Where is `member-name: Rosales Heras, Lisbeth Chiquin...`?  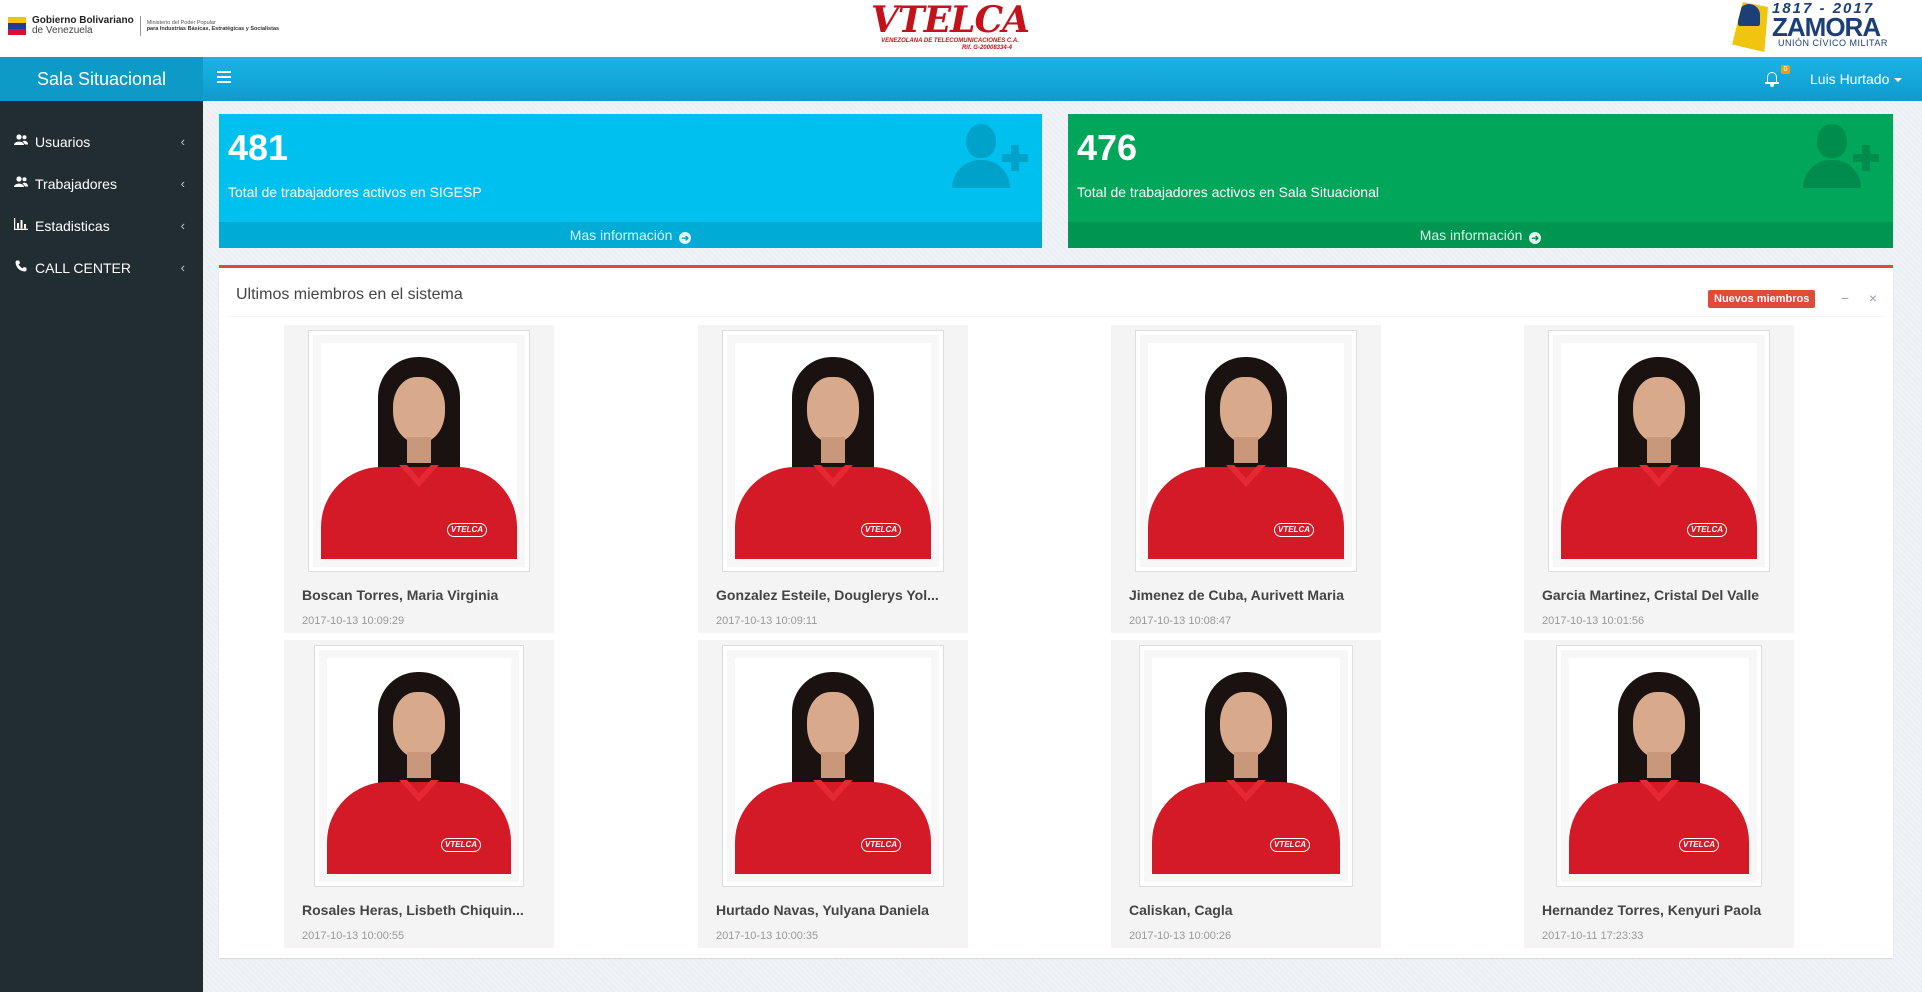
member-name: Rosales Heras, Lisbeth Chiquin... is located at coordinates (422, 910).